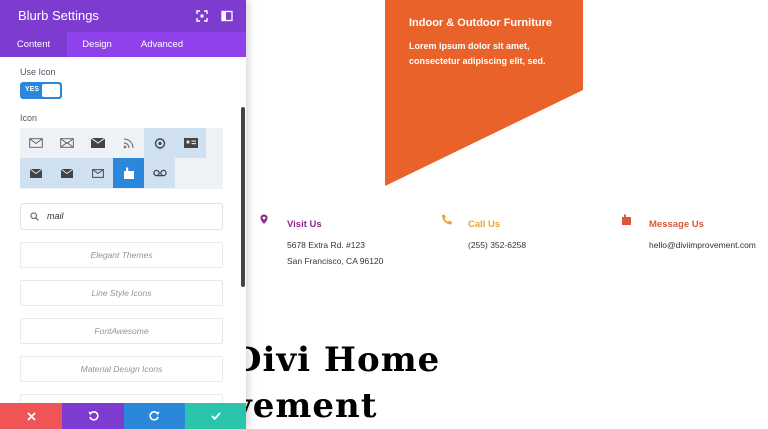 The height and width of the screenshot is (429, 768). I want to click on redo-icon, so click(154, 416).